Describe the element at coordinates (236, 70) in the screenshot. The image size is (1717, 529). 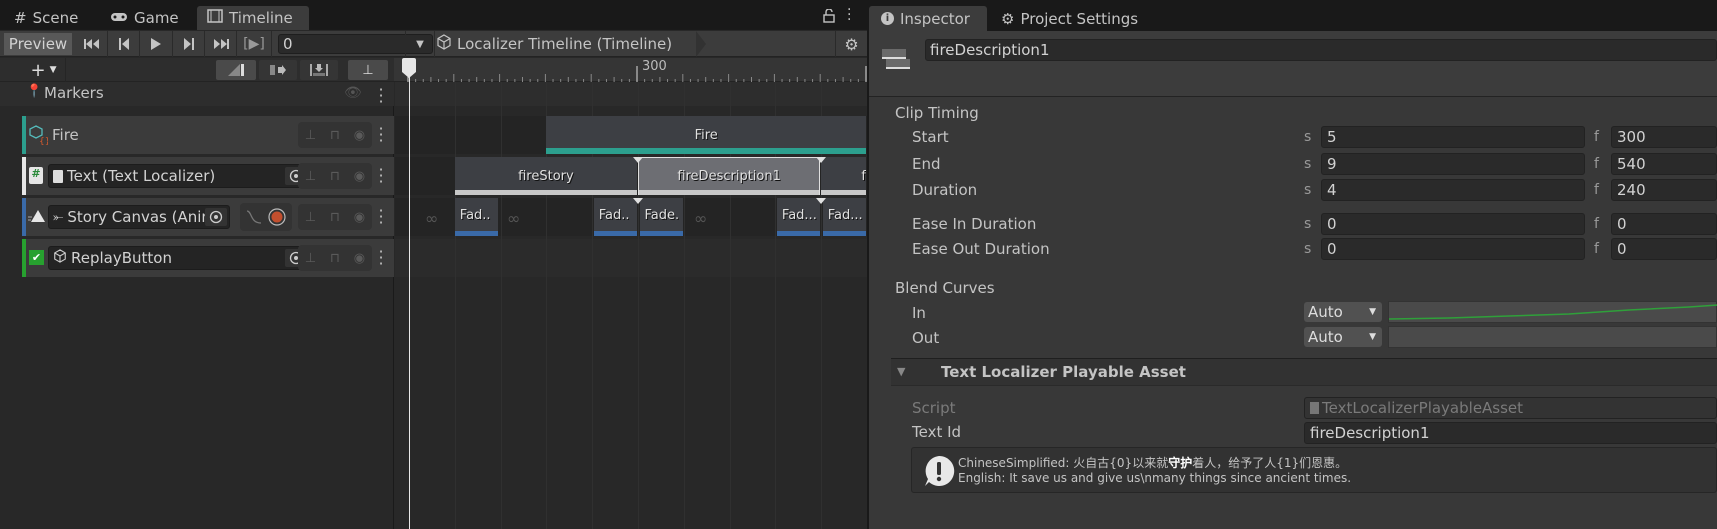
I see `clip-edit-mode-mix-button` at that location.